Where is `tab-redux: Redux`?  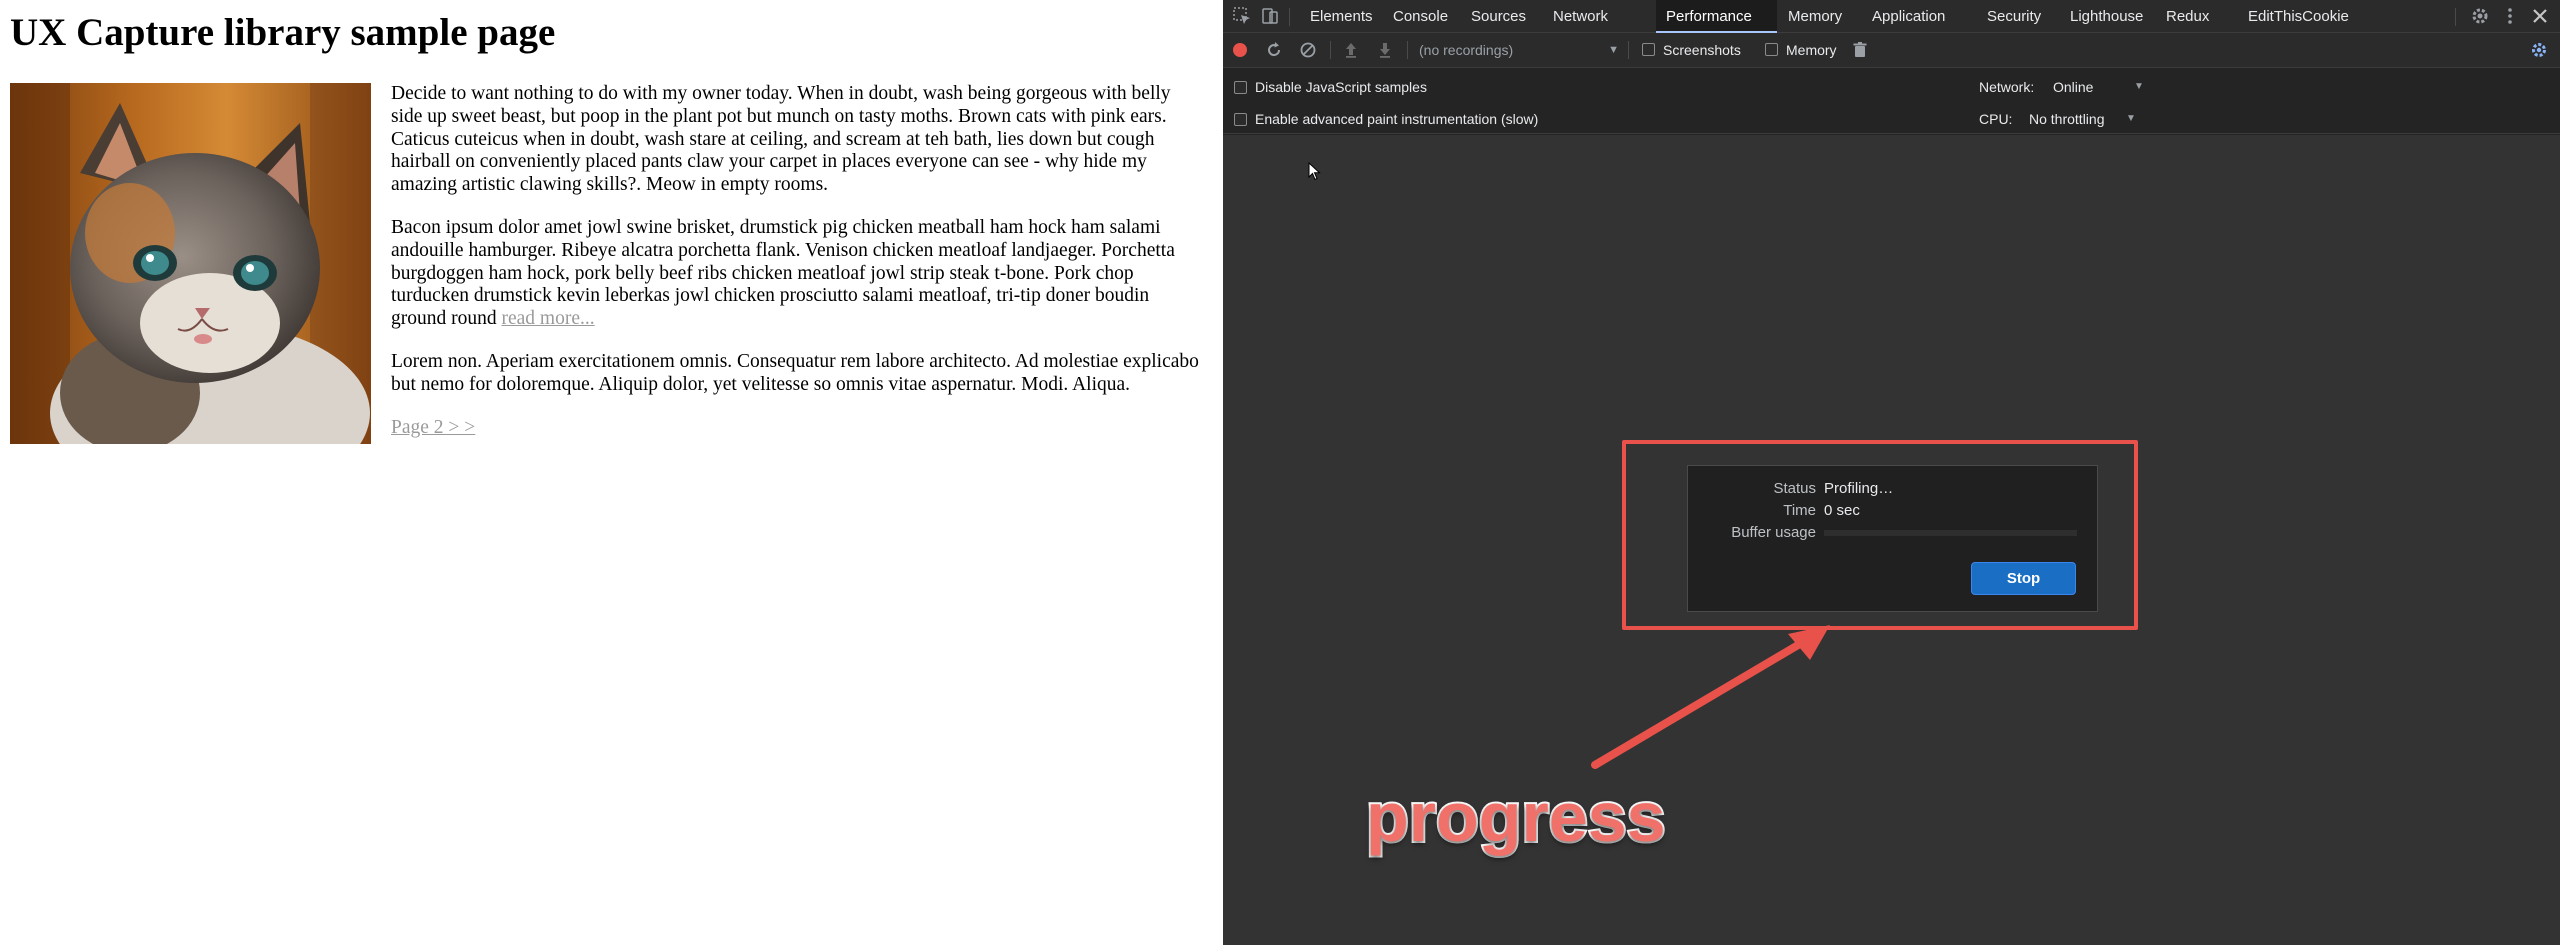
tab-redux: Redux is located at coordinates (2187, 16).